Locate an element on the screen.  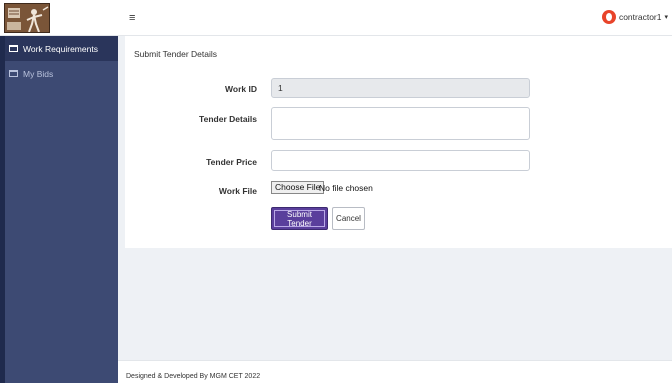
chevron-down-icon: ▾ is located at coordinates (666, 17).